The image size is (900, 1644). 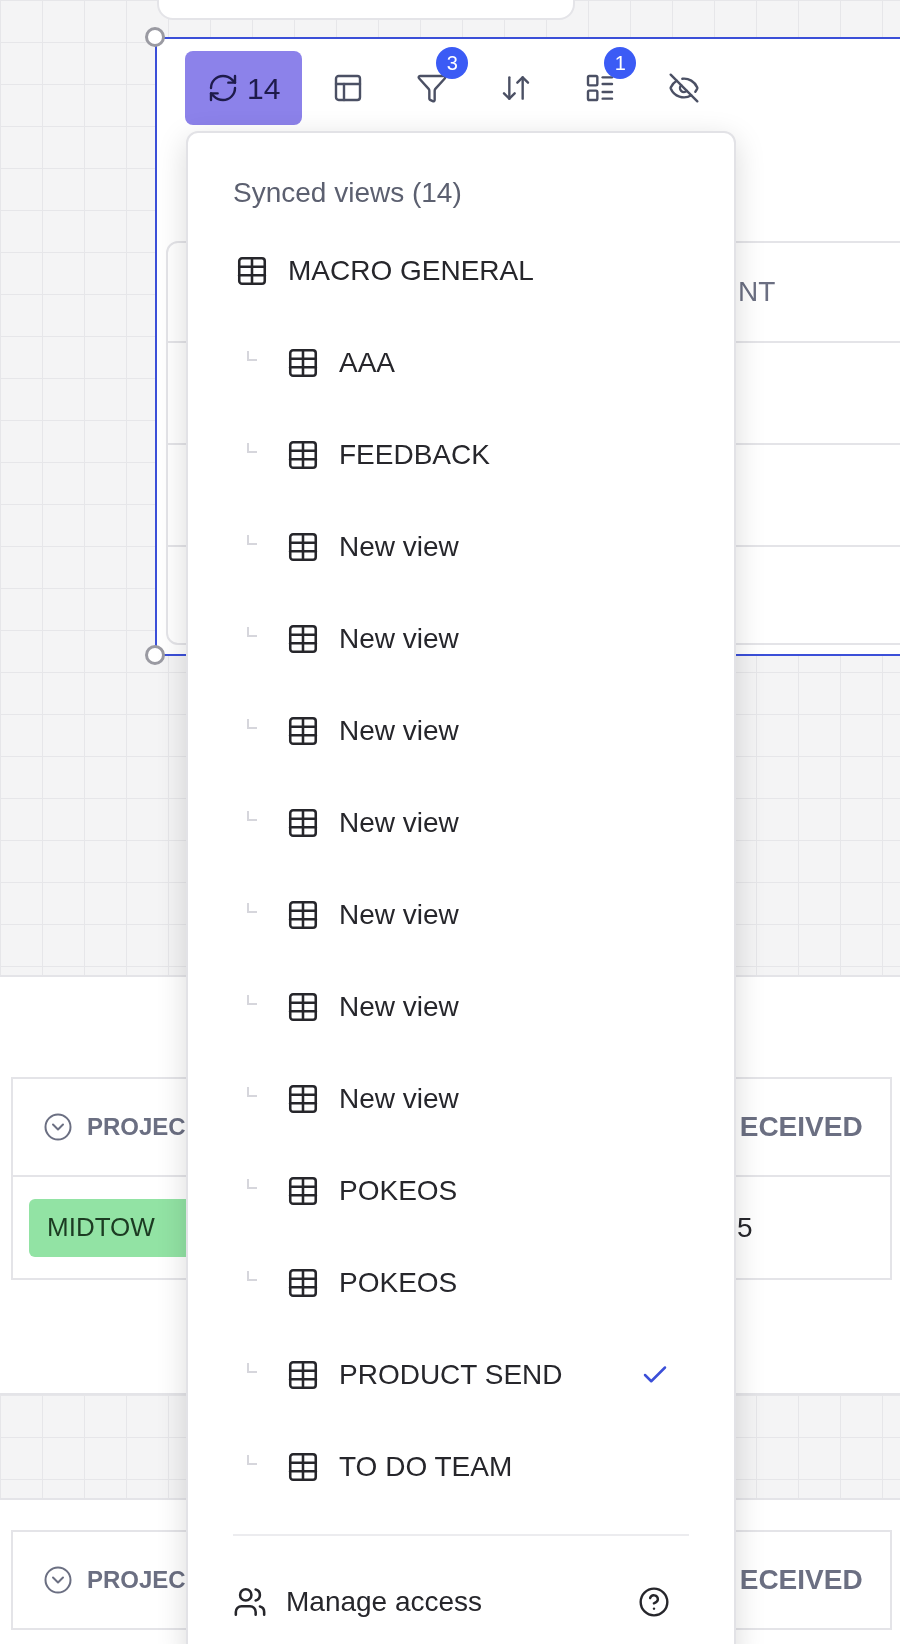 I want to click on sync-button: 14, so click(x=244, y=88).